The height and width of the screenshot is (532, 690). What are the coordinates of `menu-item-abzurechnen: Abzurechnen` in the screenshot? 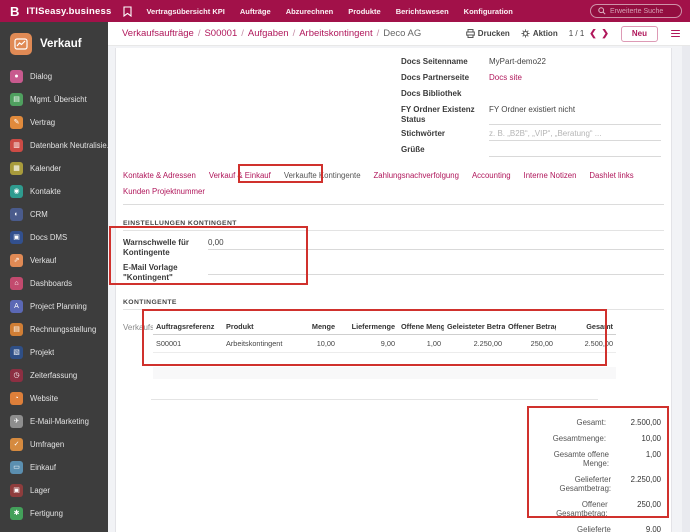 It's located at (310, 11).